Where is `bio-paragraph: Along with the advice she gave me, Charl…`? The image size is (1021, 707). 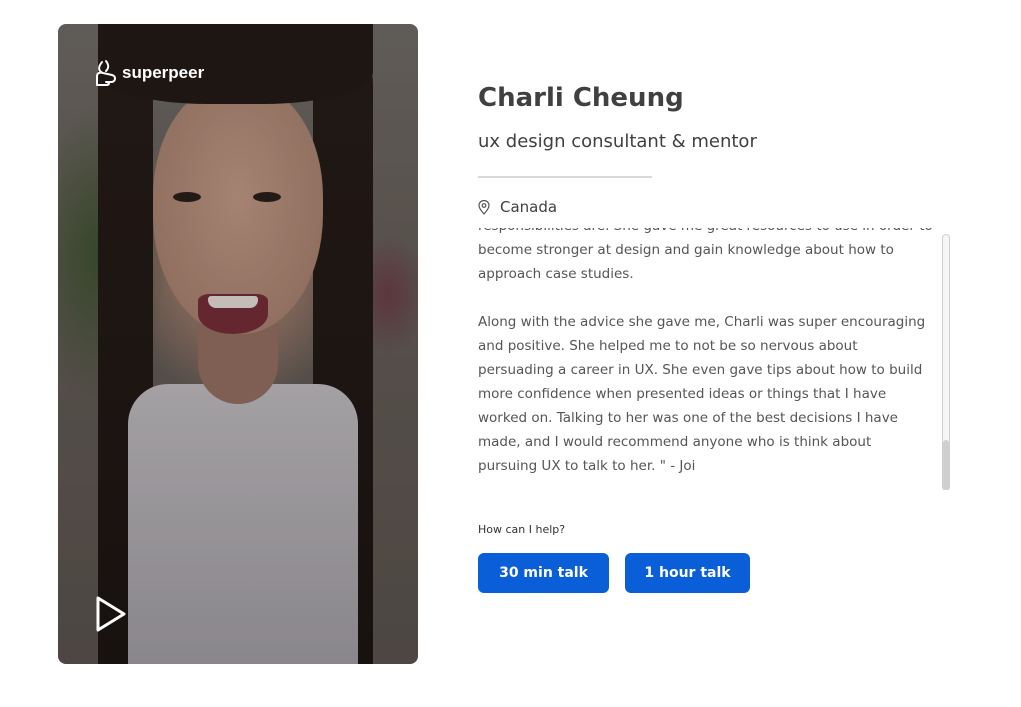 bio-paragraph: Along with the advice she gave me, Charl… is located at coordinates (702, 394).